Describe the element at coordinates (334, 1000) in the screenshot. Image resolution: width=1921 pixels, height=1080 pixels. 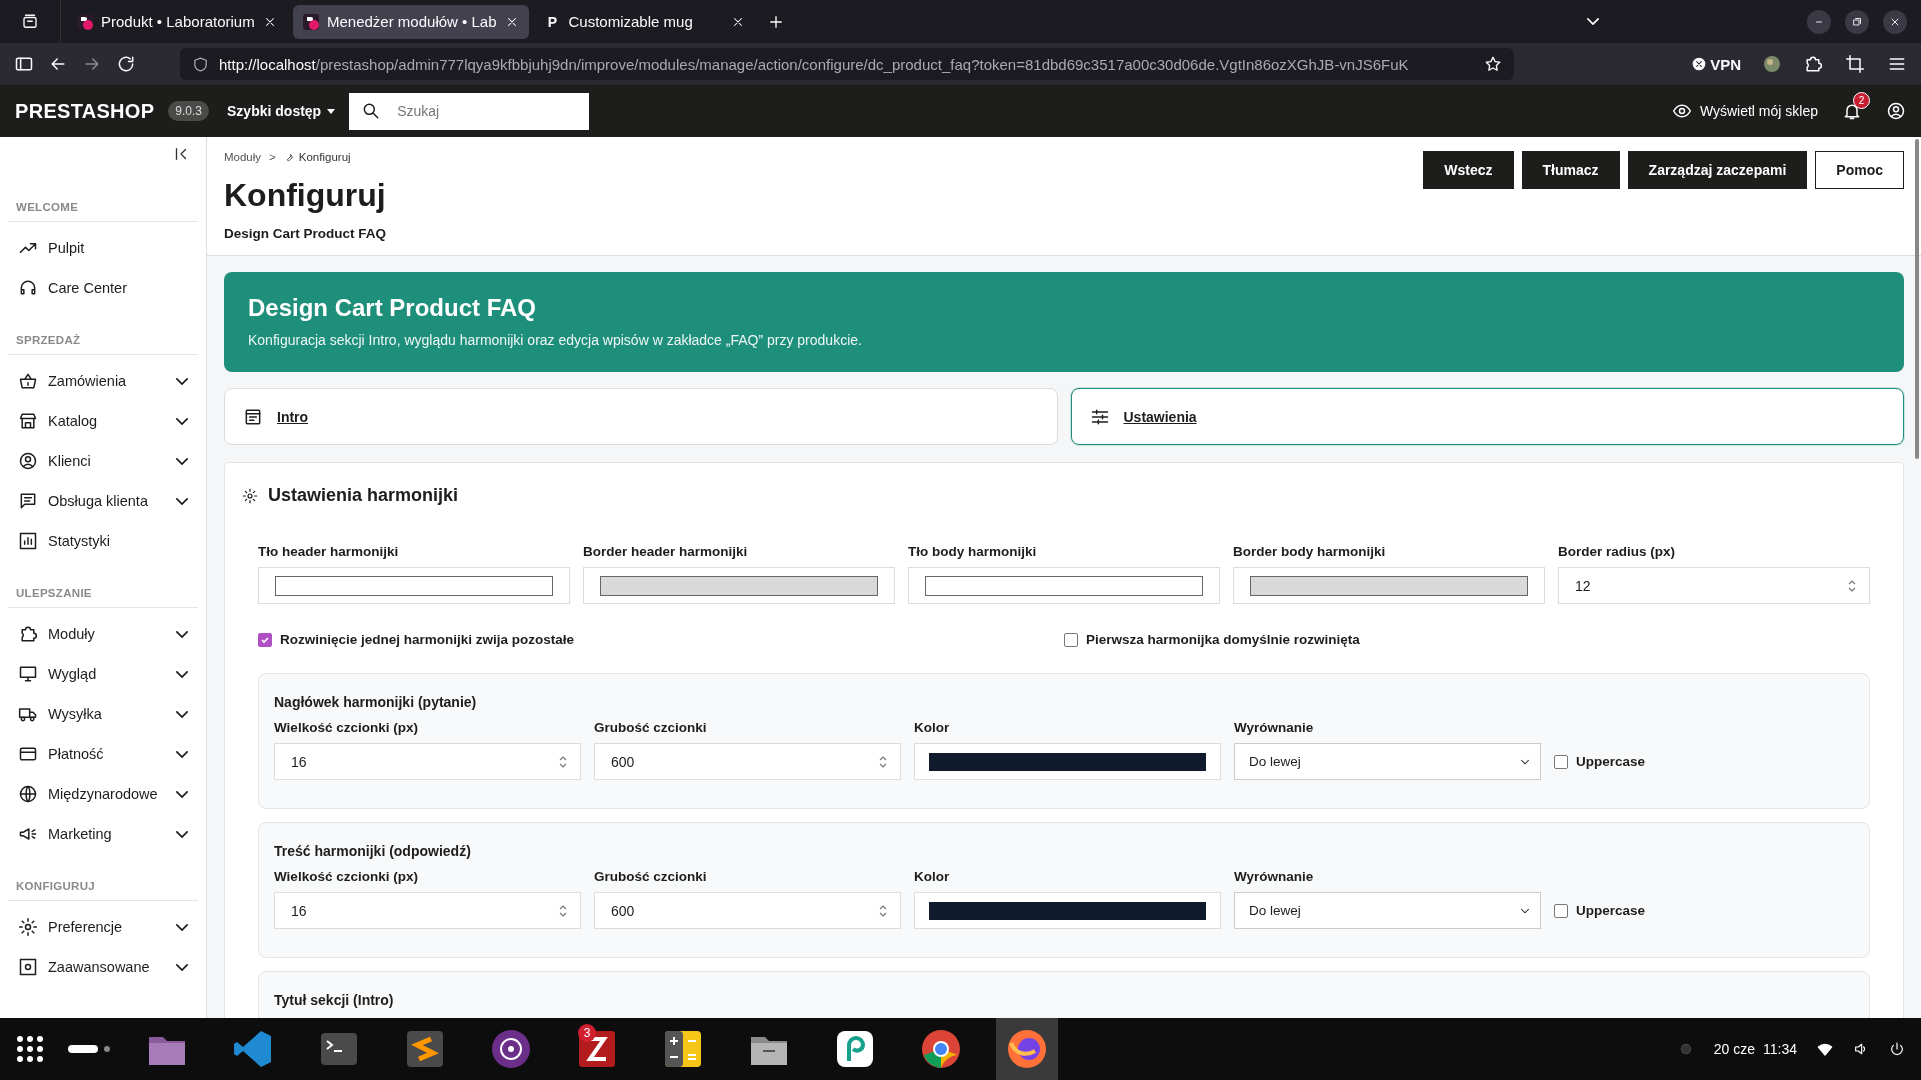
I see `group-title: Tytuł sekcji (Intro)` at that location.